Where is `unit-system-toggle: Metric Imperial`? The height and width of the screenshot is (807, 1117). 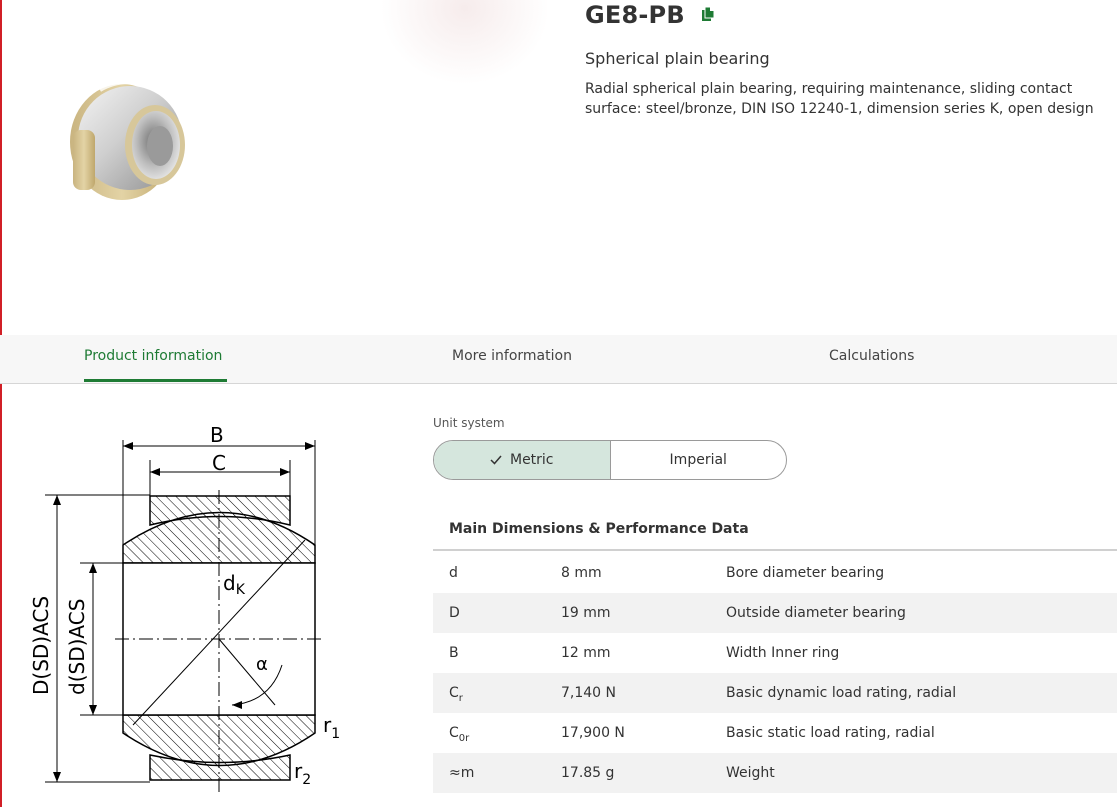 unit-system-toggle: Metric Imperial is located at coordinates (610, 460).